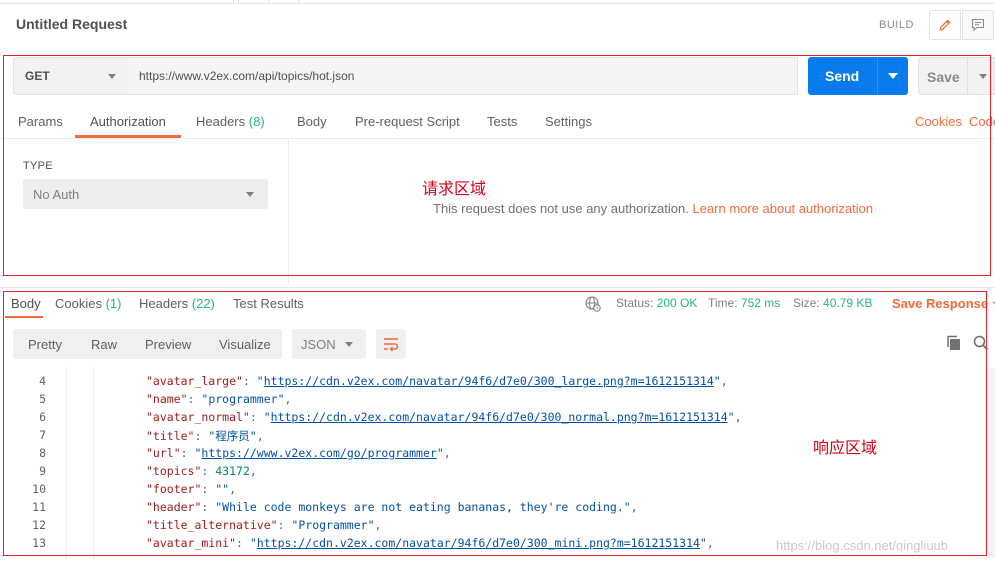  I want to click on pencil-icon, so click(945, 25).